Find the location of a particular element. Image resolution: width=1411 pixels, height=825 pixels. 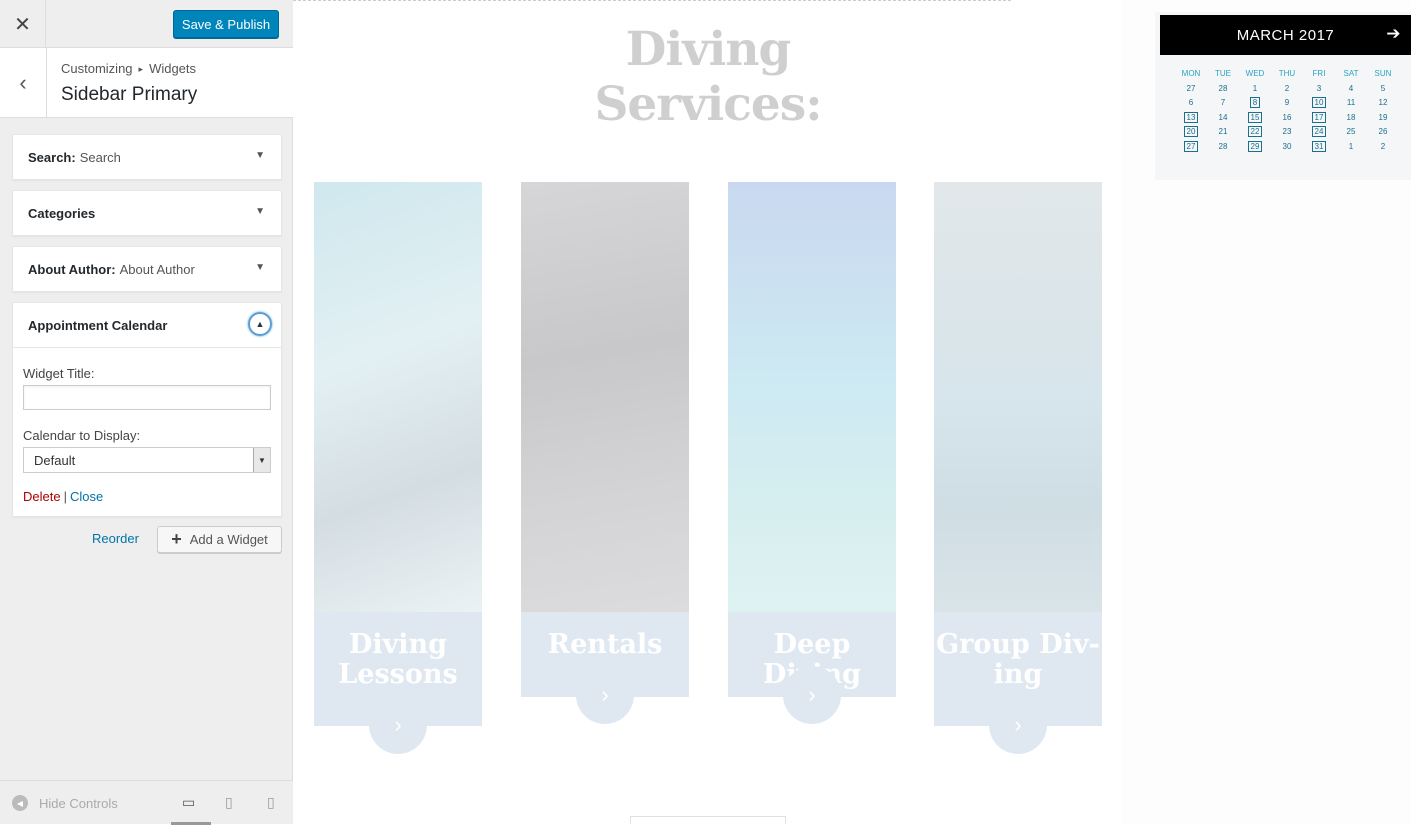

chevron-left-icon: ‹ is located at coordinates (23, 82).